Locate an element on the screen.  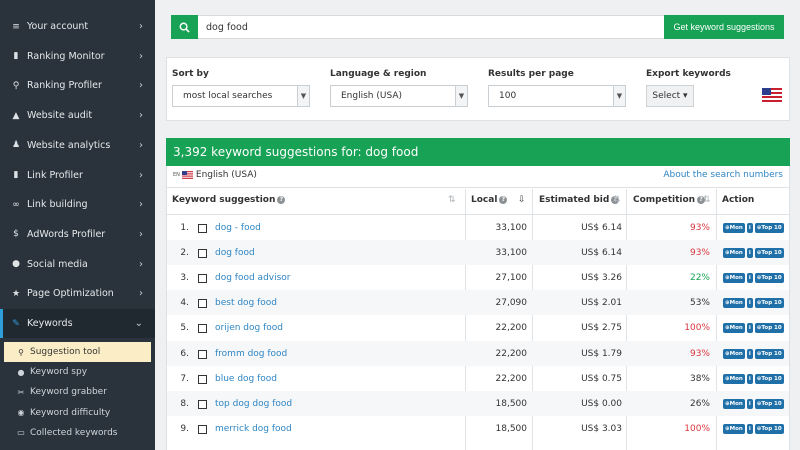
keyword-link: dog food is located at coordinates (235, 253).